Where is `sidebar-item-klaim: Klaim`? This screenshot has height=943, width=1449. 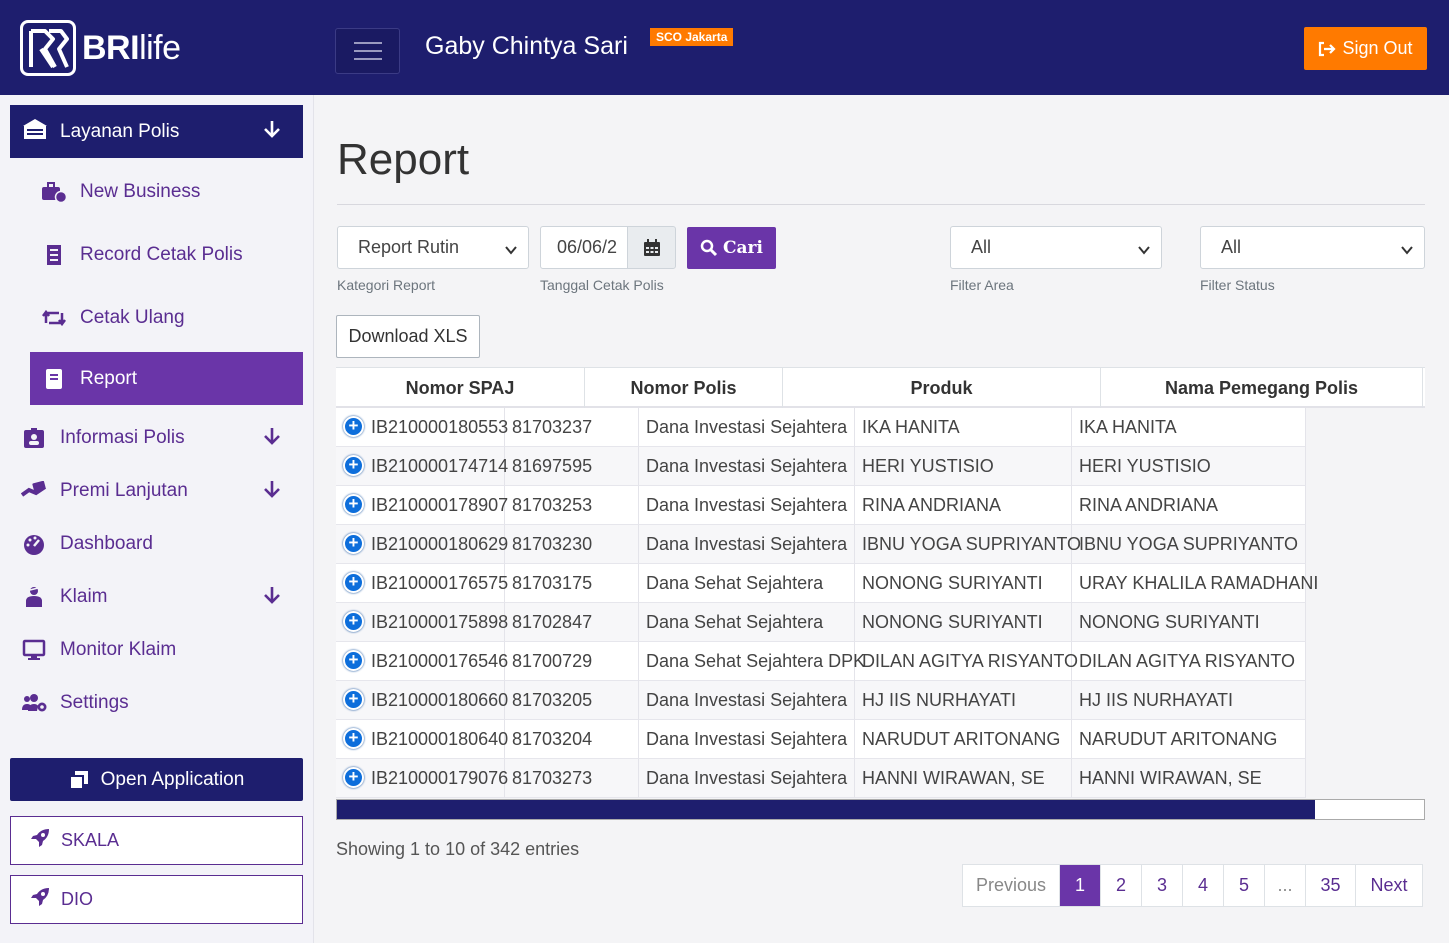 sidebar-item-klaim: Klaim is located at coordinates (156, 596).